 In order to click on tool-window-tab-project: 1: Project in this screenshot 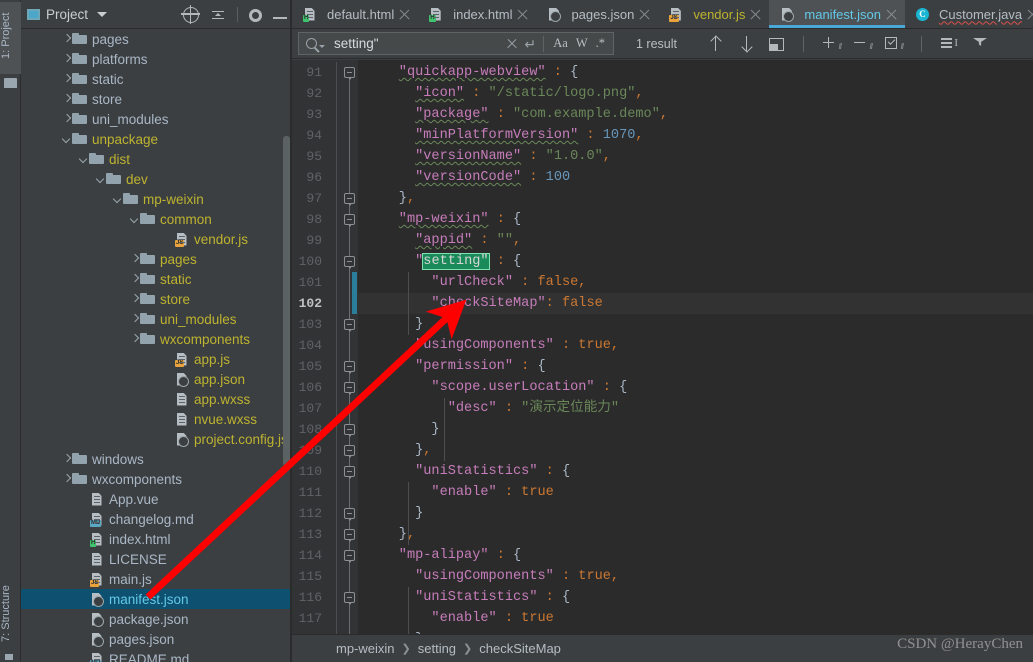, I will do `click(10, 38)`.